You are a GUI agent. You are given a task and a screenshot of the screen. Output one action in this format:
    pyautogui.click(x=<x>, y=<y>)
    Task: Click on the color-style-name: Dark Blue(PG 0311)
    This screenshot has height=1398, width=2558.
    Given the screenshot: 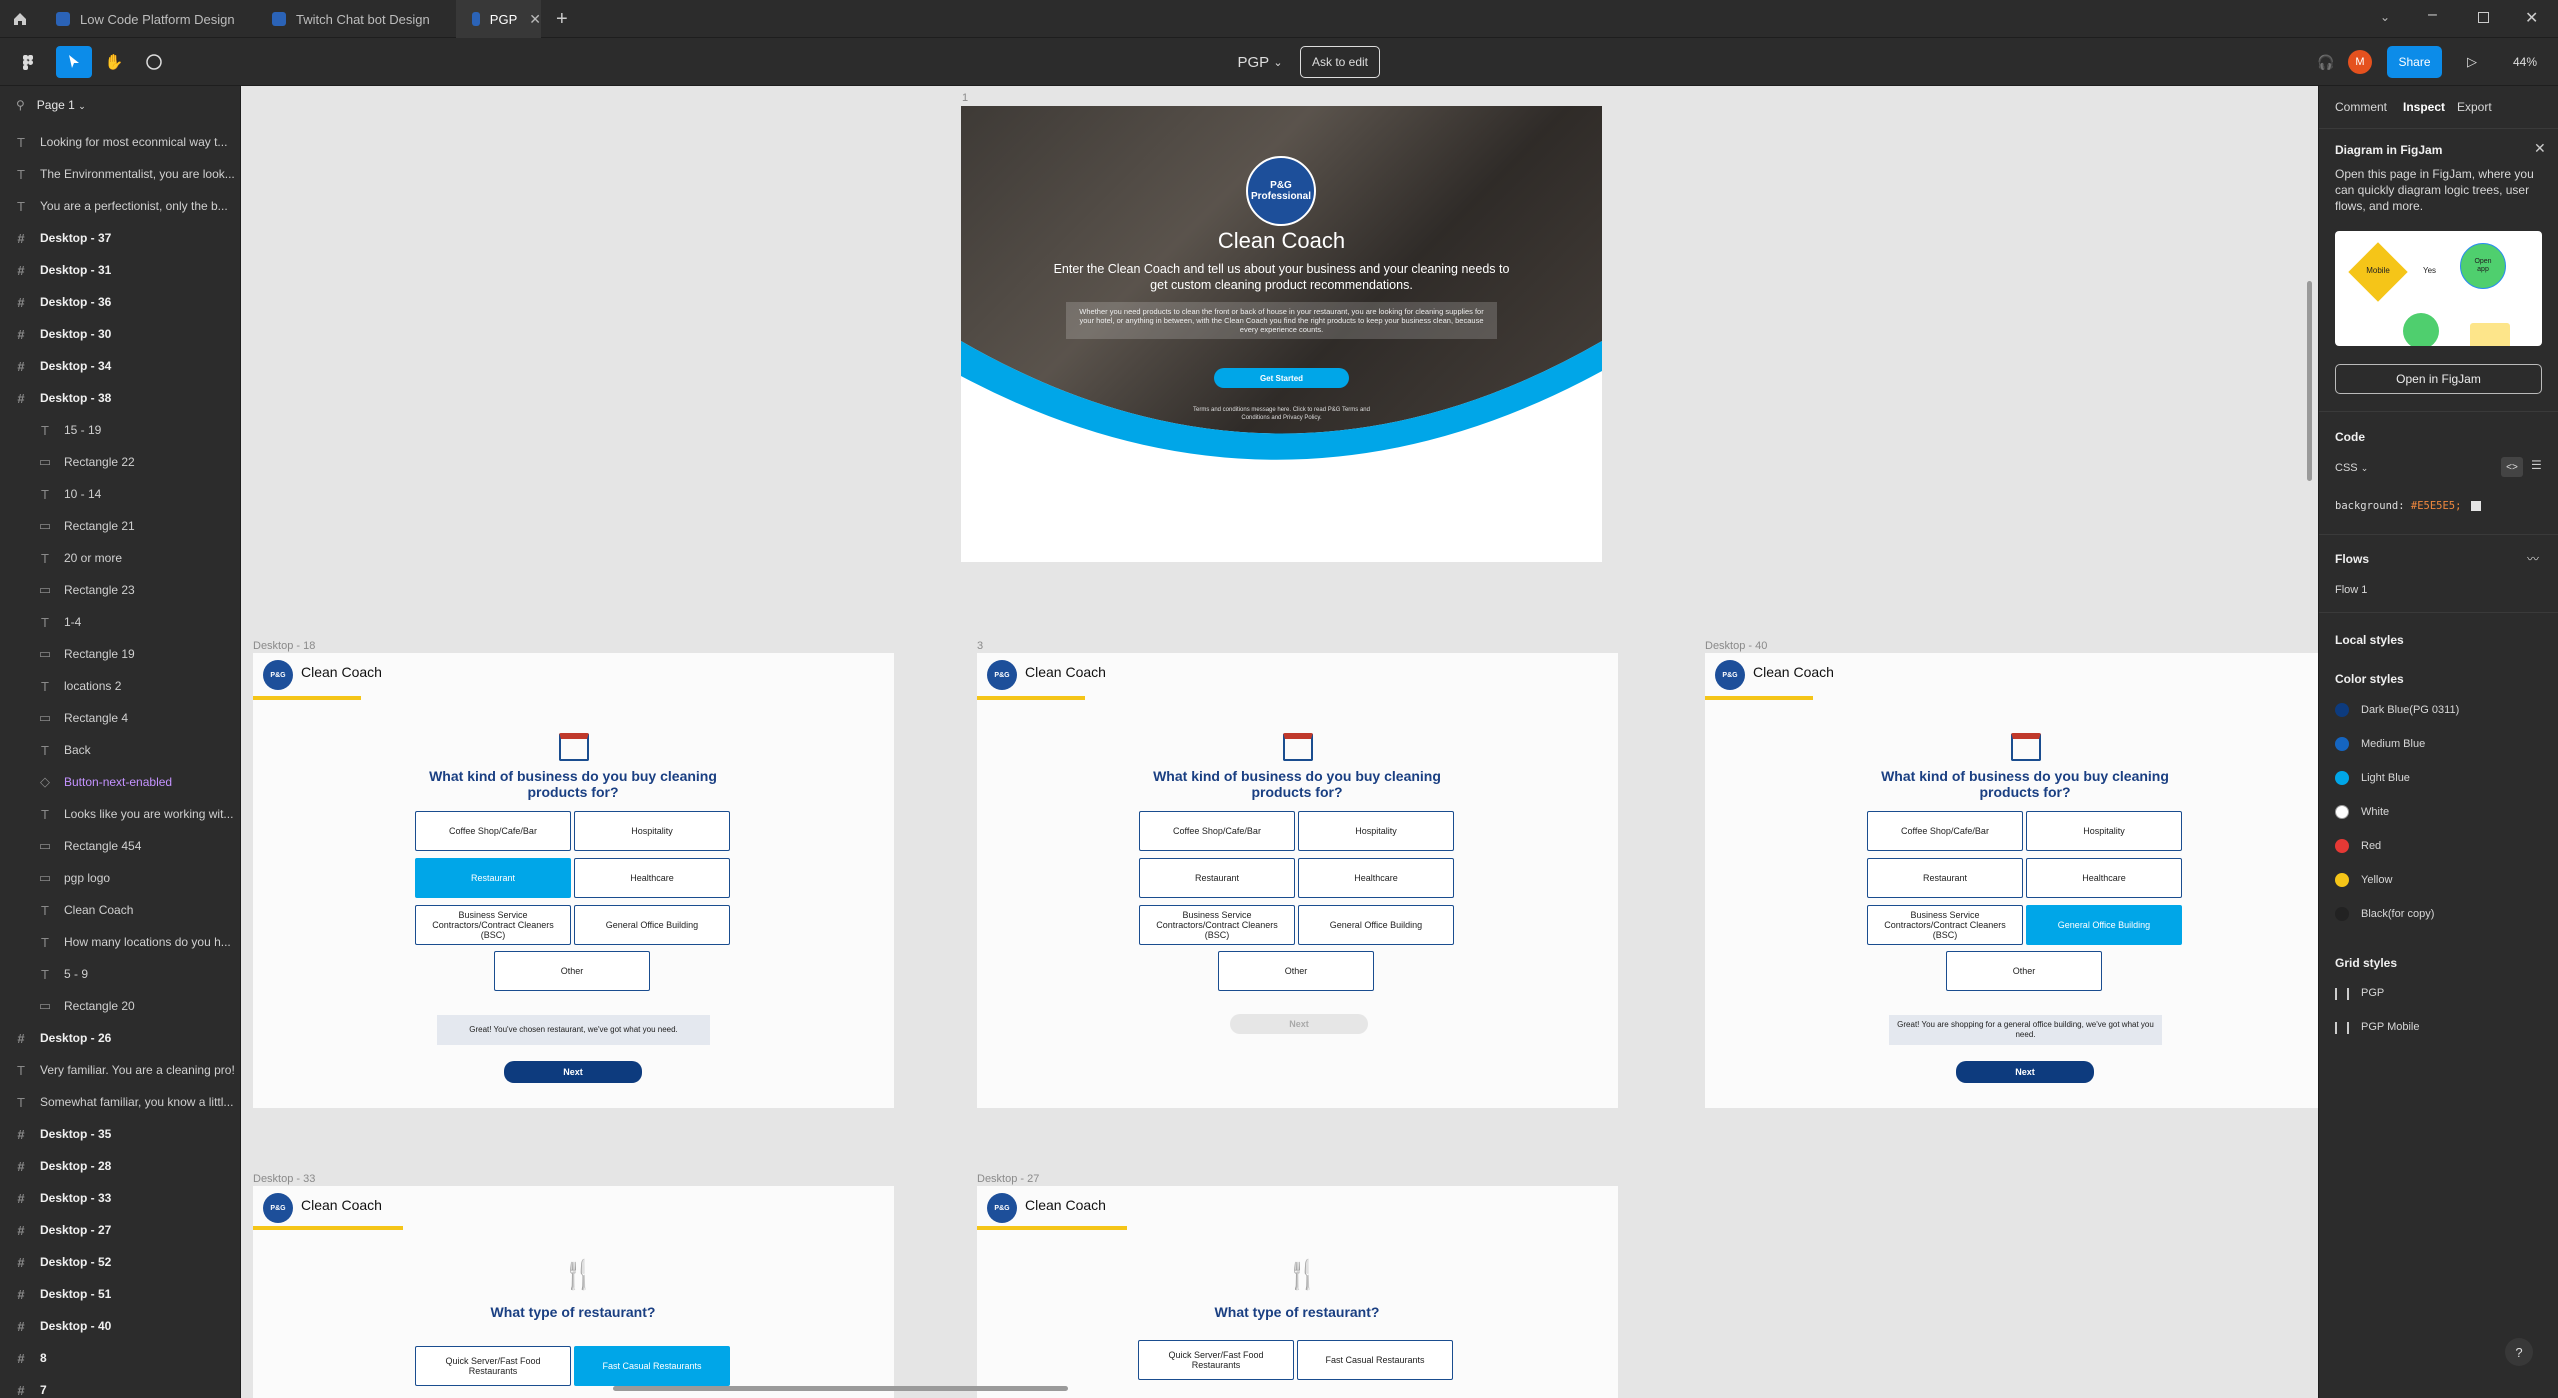 What is the action you would take?
    pyautogui.click(x=2410, y=710)
    